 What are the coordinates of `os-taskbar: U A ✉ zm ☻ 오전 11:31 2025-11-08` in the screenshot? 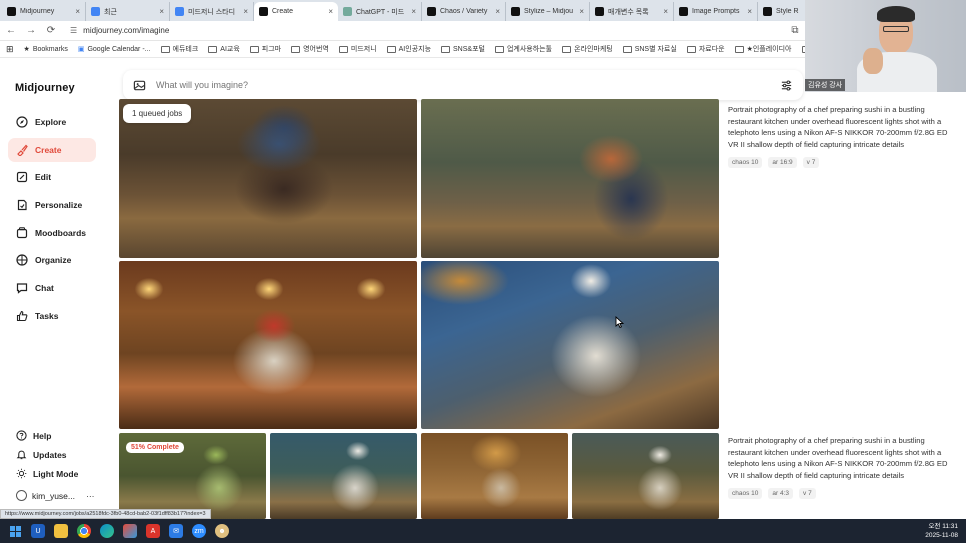 It's located at (483, 531).